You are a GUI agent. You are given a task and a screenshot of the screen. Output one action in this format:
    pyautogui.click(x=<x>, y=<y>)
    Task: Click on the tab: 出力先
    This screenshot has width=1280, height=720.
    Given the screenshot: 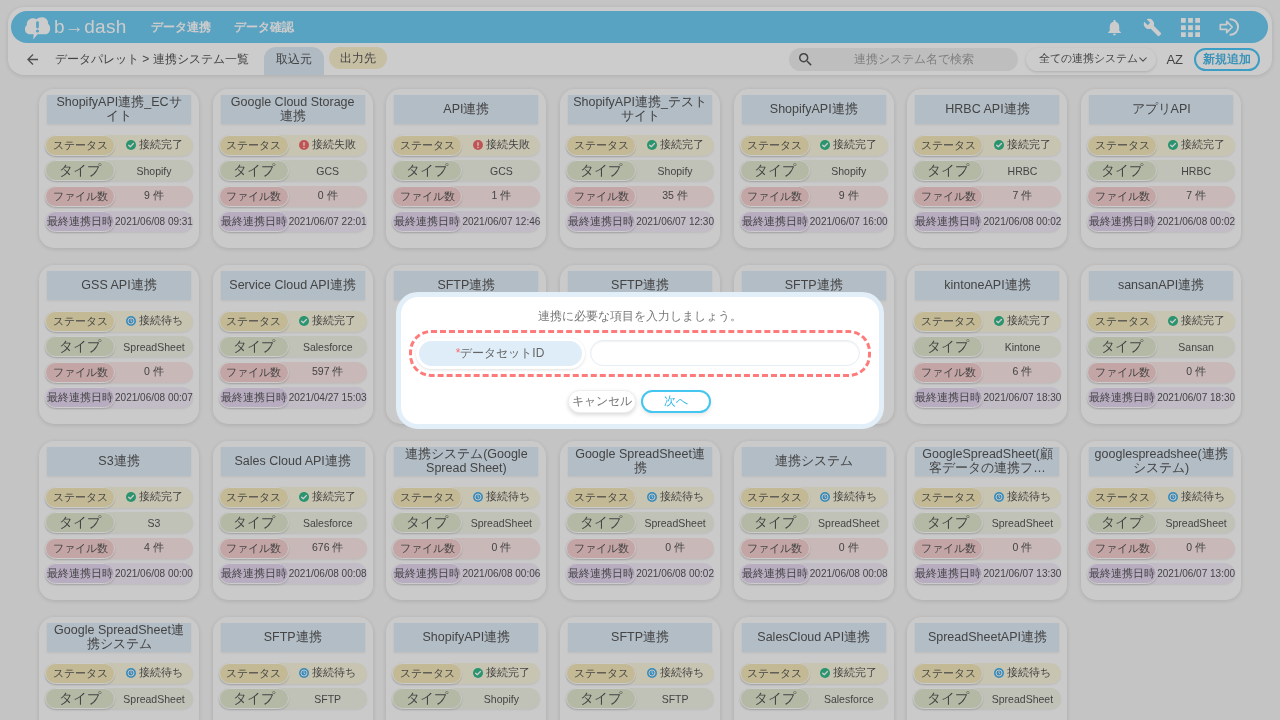 What is the action you would take?
    pyautogui.click(x=357, y=58)
    